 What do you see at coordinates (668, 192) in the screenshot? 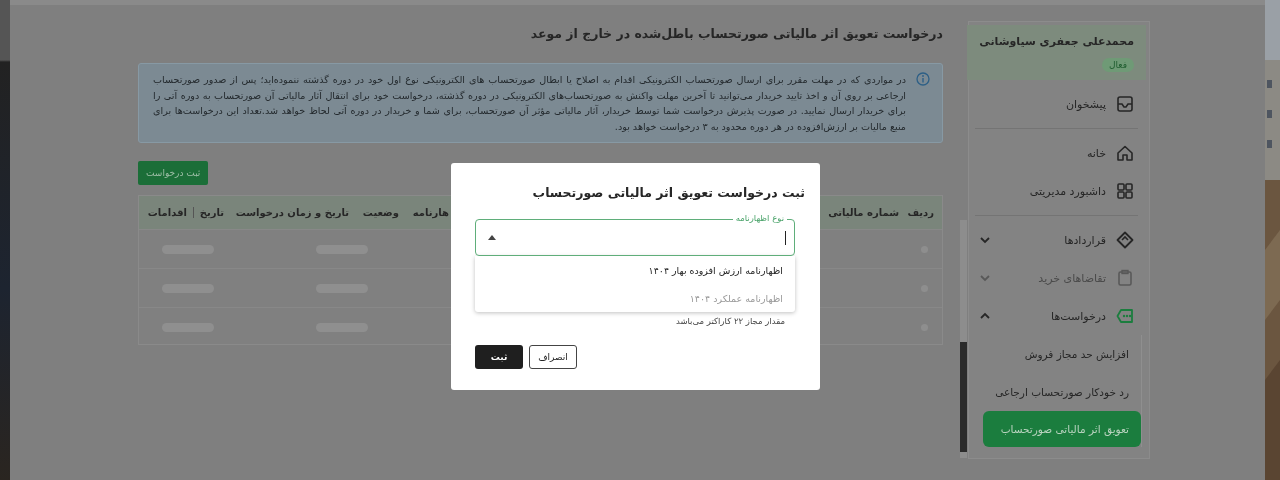
I see `dialog-title: ثبت درخواست تعویق اثر مالیاتی صورتحساب` at bounding box center [668, 192].